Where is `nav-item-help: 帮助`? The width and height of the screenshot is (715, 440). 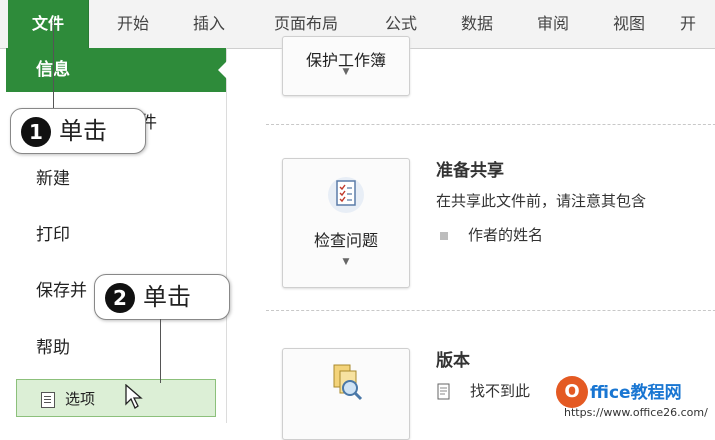
nav-item-help: 帮助 is located at coordinates (116, 348).